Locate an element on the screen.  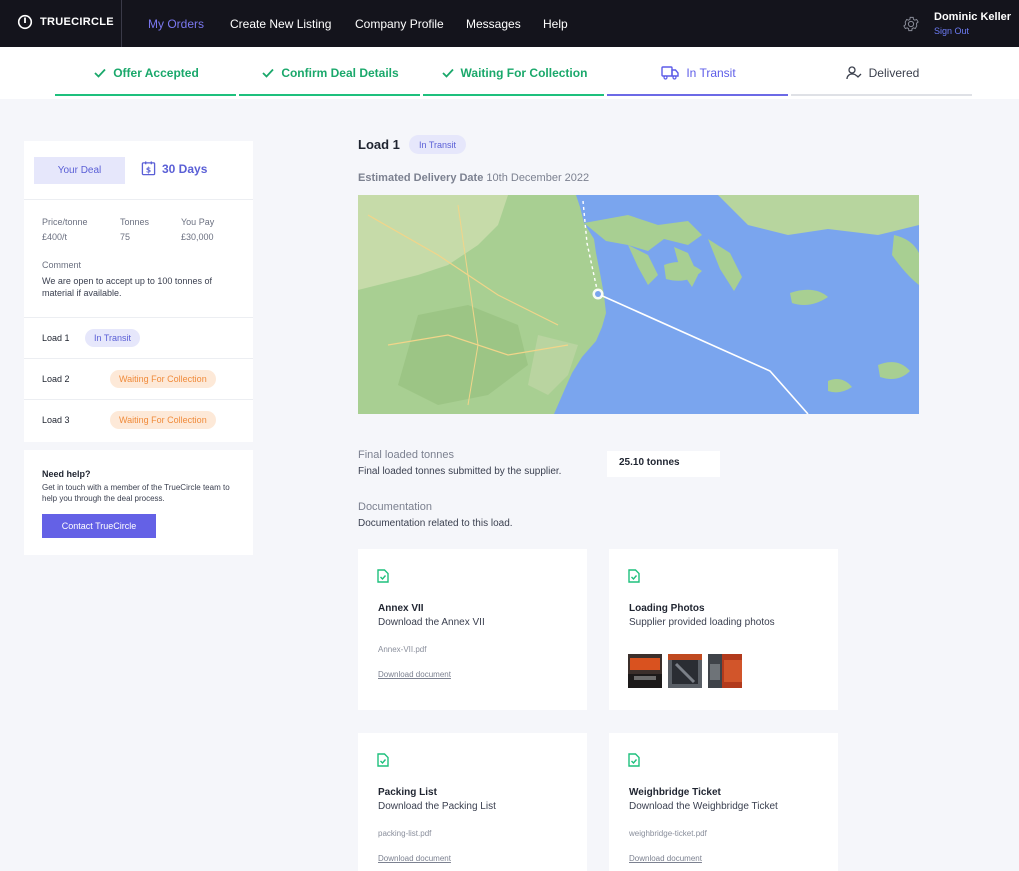
load-row: Load 2 Waiting For Collection is located at coordinates (138, 379).